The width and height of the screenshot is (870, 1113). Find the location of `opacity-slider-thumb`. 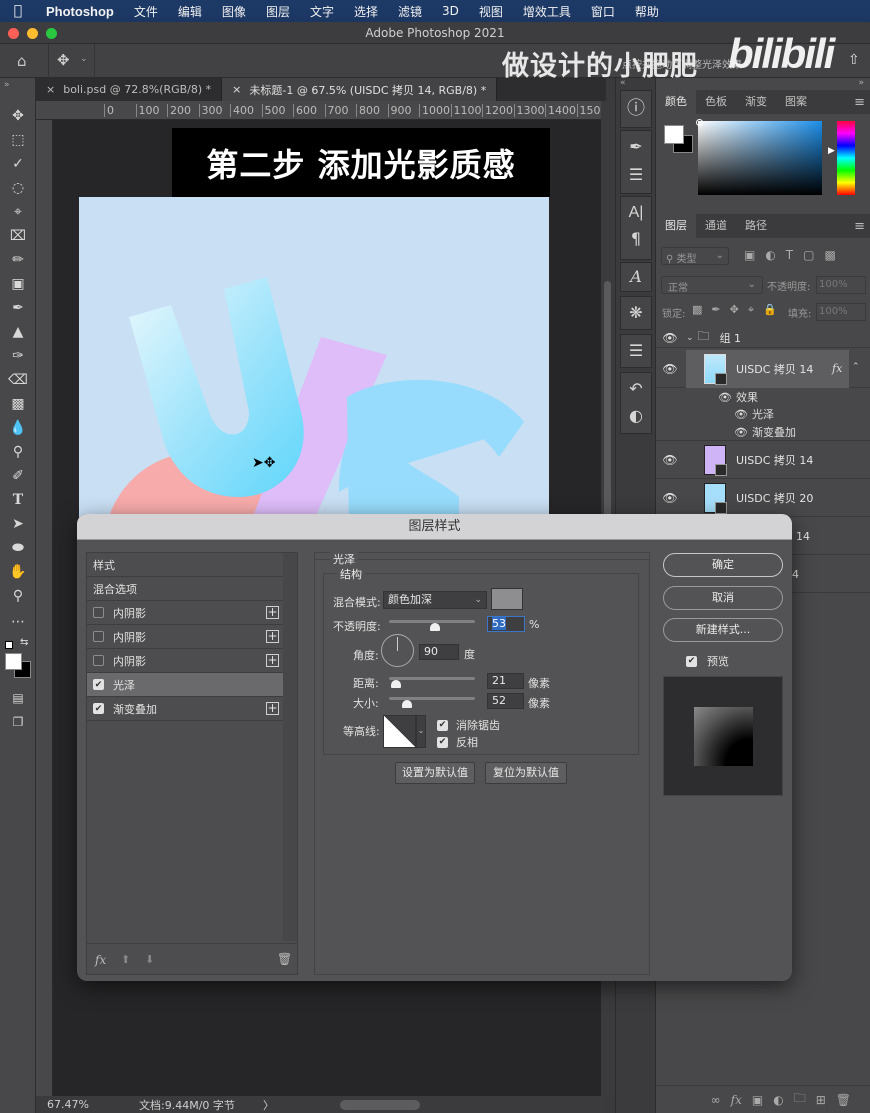

opacity-slider-thumb is located at coordinates (434, 627).